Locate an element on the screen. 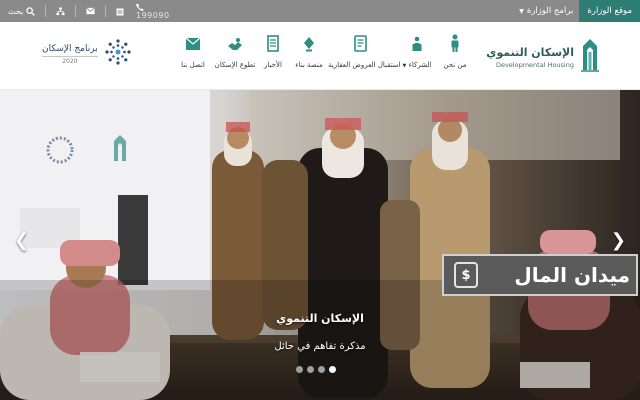  logo-english: Developmental Housing is located at coordinates (534, 64).